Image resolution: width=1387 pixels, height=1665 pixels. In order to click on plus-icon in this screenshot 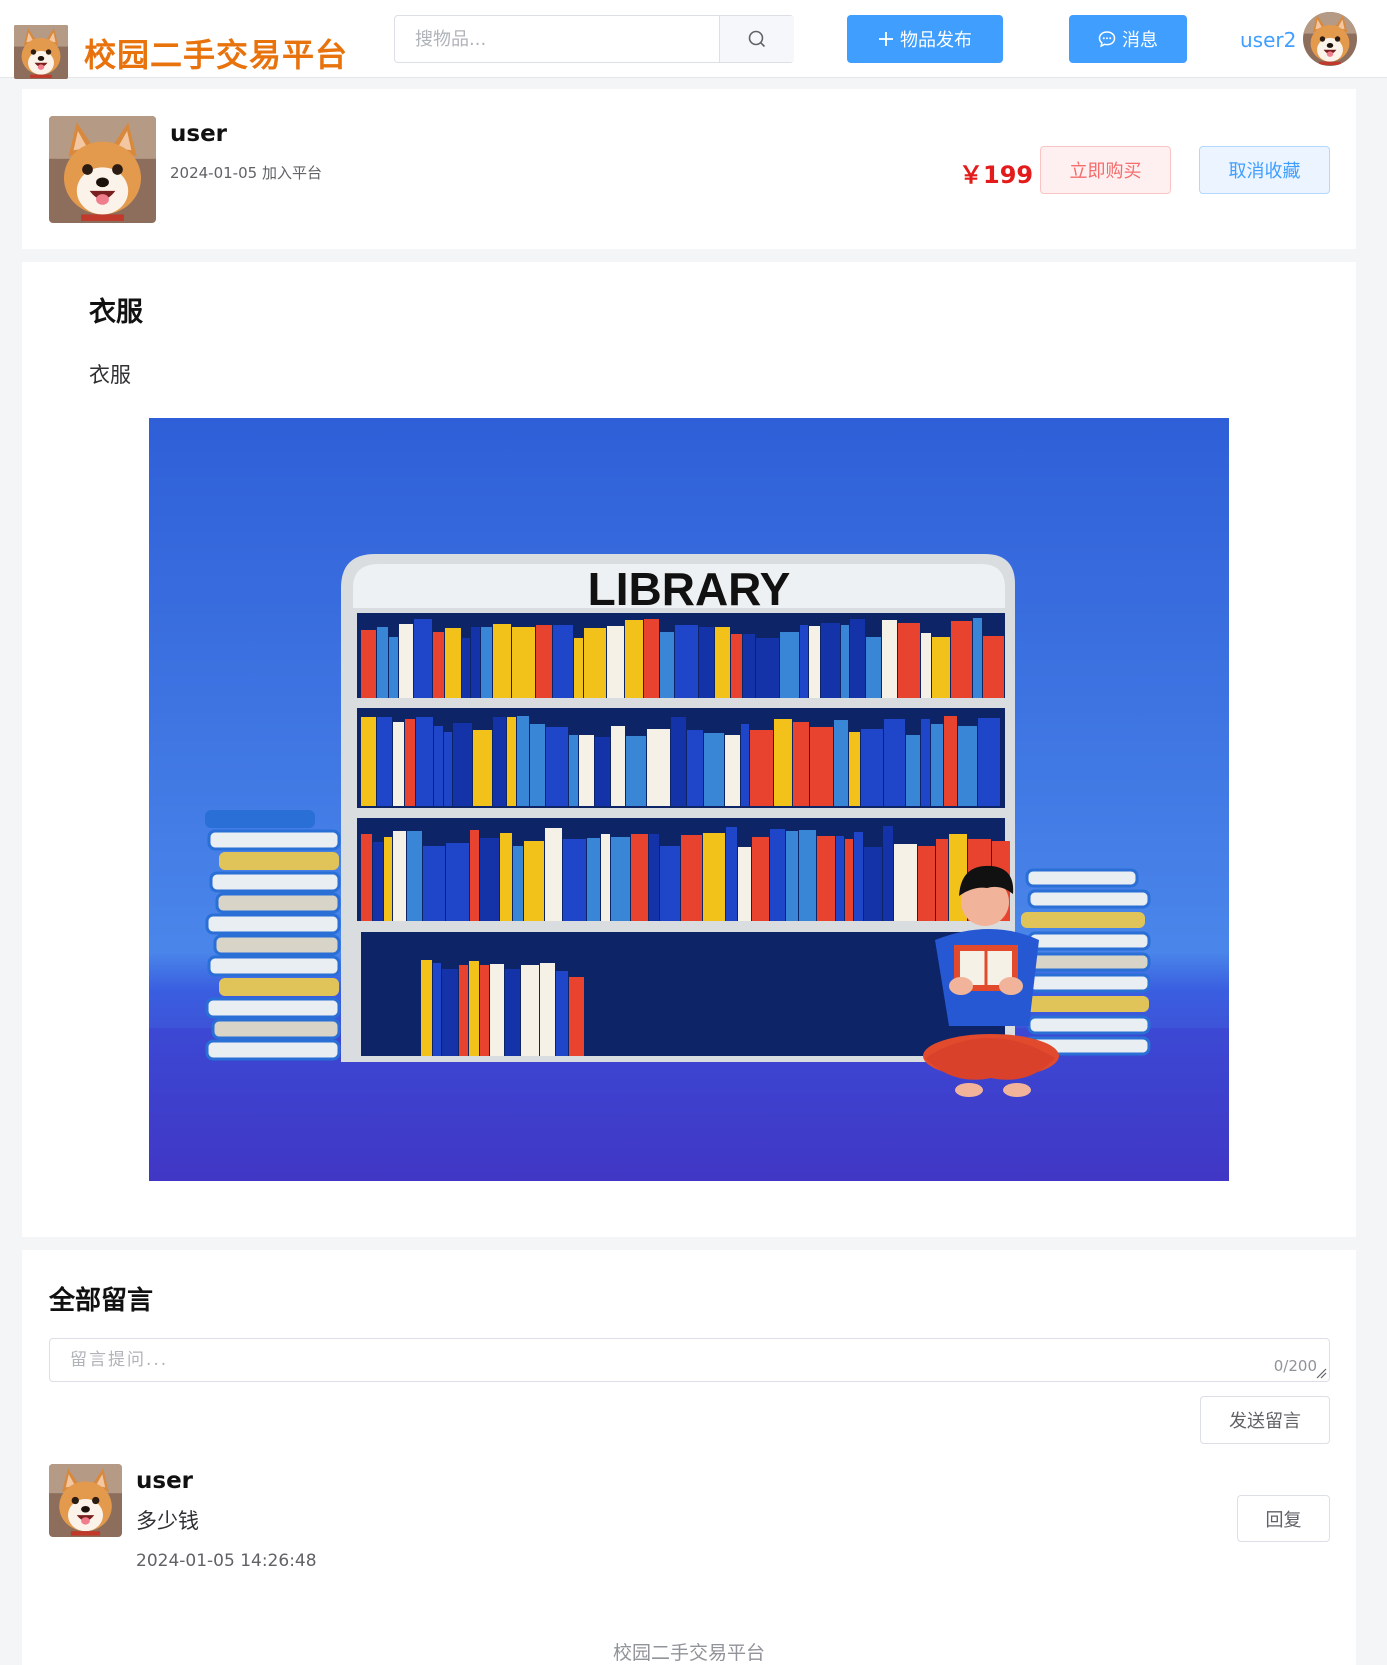, I will do `click(886, 39)`.